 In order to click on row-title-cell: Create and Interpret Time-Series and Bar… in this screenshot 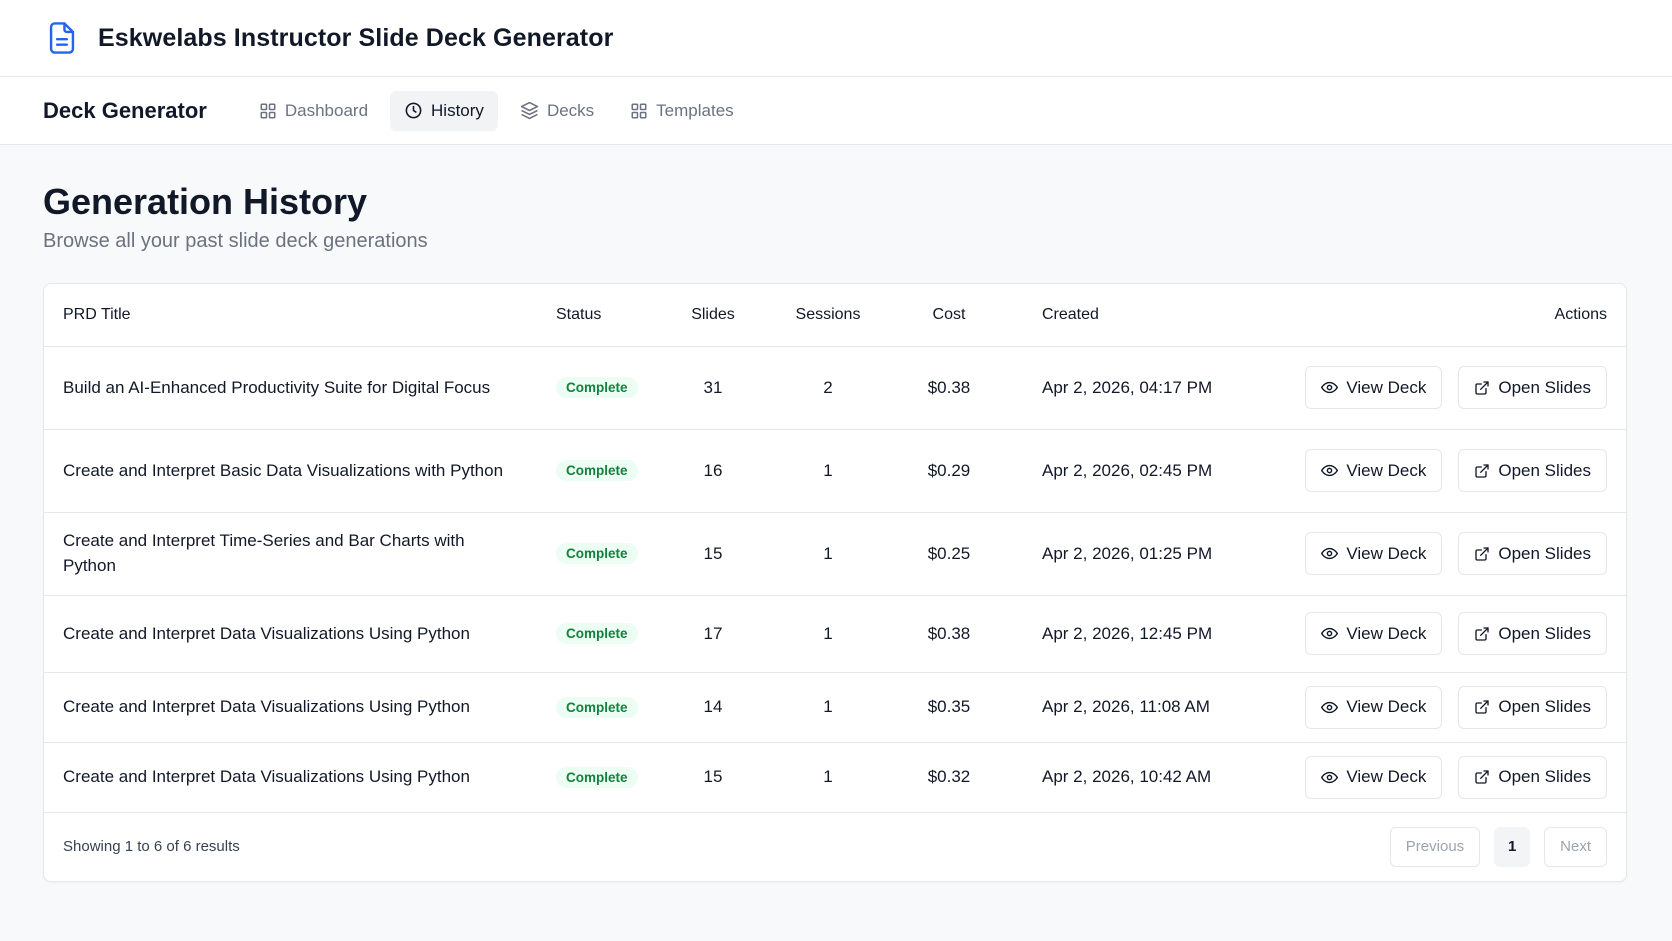, I will do `click(294, 554)`.